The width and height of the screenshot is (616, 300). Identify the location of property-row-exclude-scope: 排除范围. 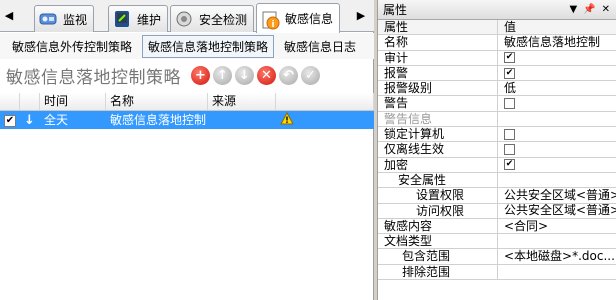
(497, 272).